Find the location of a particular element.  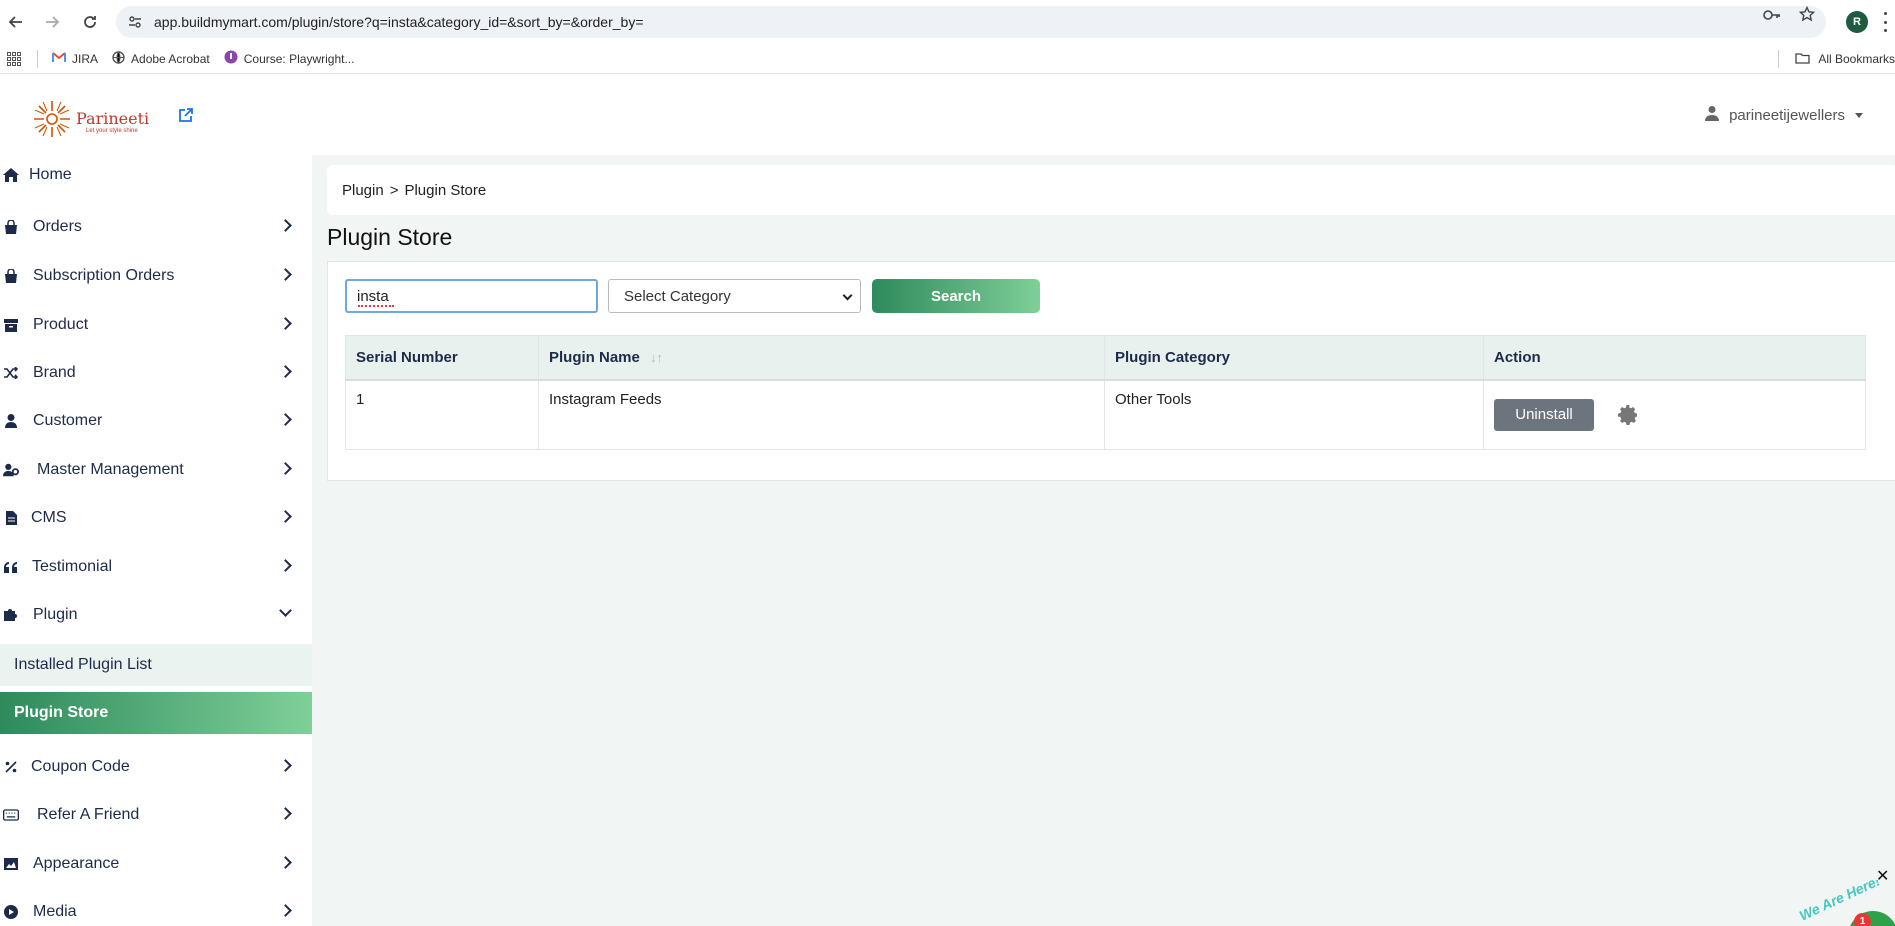

breadcrumb: Plugin > Plugin Store is located at coordinates (1111, 190).